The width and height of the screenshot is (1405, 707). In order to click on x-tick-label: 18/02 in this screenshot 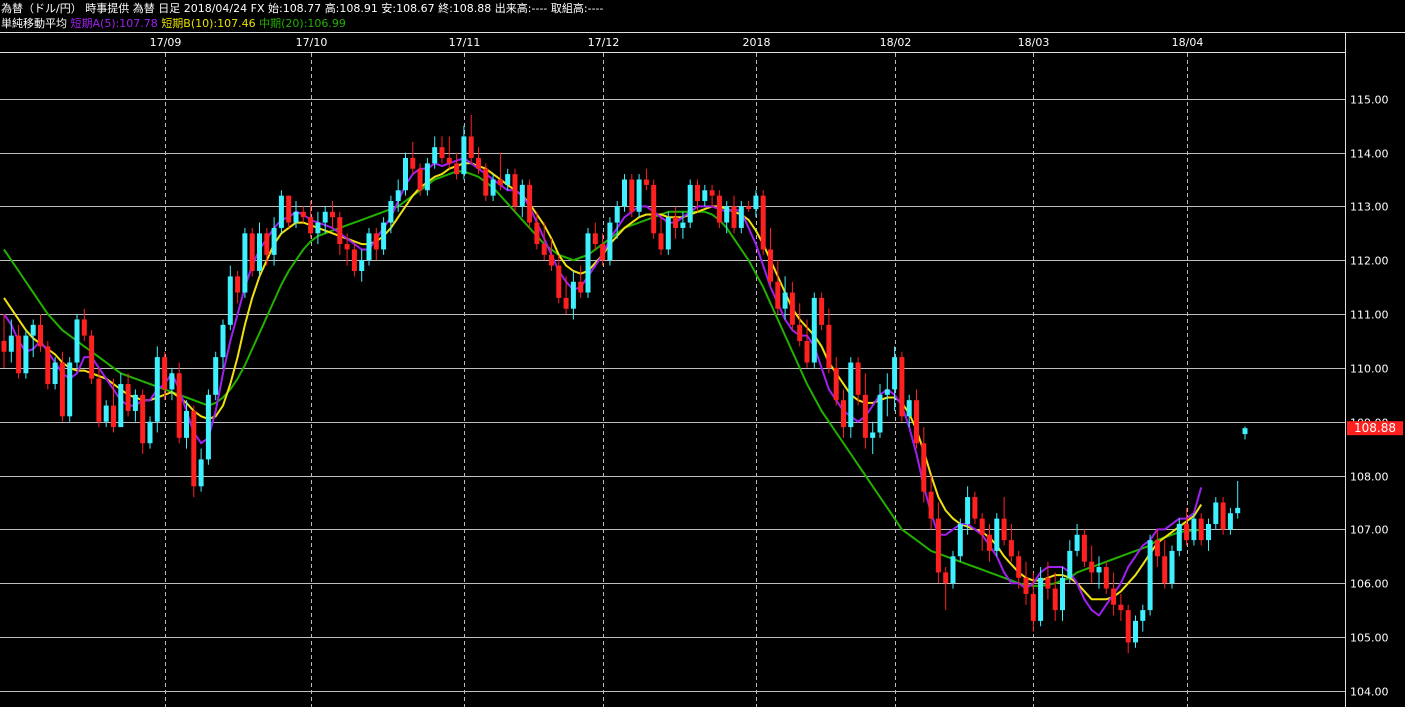, I will do `click(896, 42)`.